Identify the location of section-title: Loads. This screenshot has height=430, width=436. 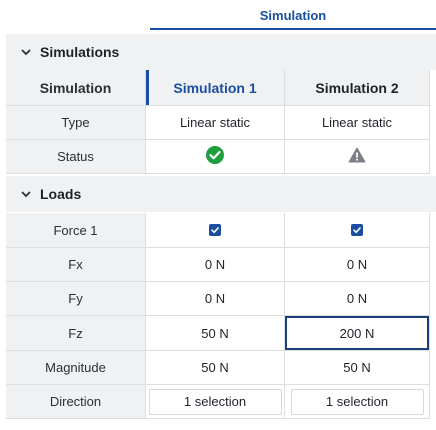
(61, 194).